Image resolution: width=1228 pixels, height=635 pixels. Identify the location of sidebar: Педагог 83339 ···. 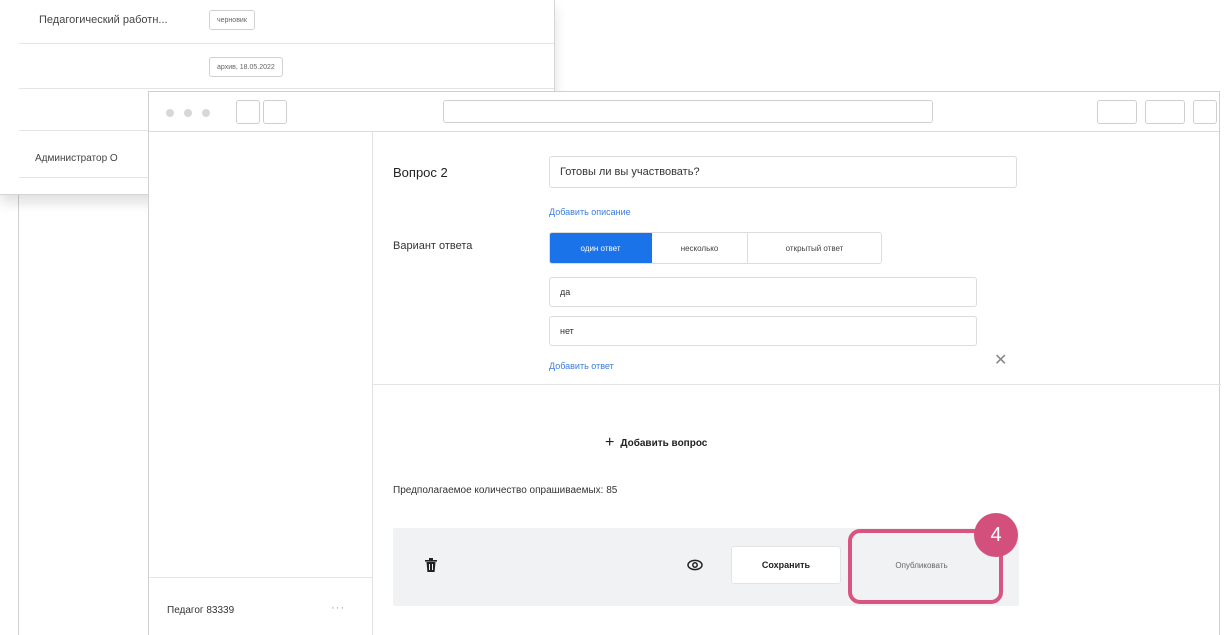
(261, 383).